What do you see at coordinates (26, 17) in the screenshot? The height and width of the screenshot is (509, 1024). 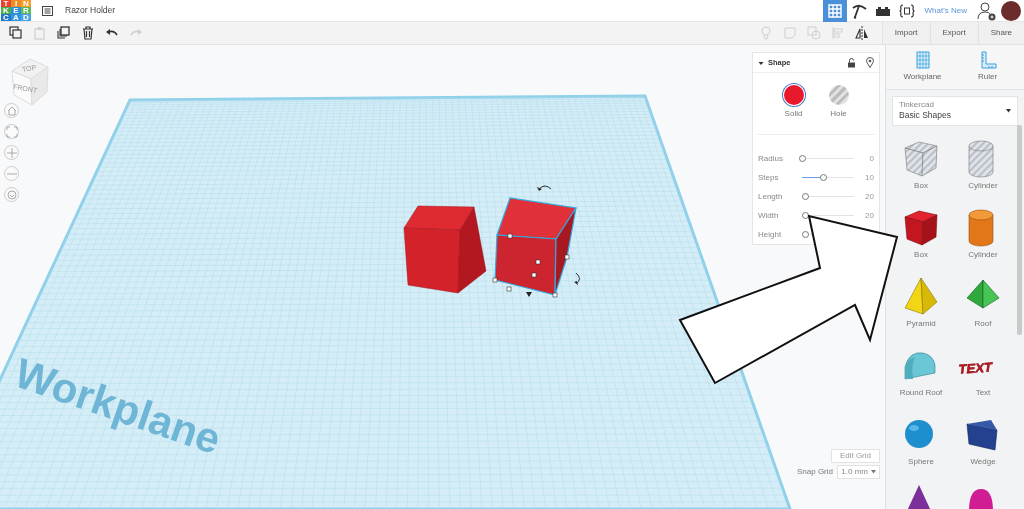 I see `logo-letter: D` at bounding box center [26, 17].